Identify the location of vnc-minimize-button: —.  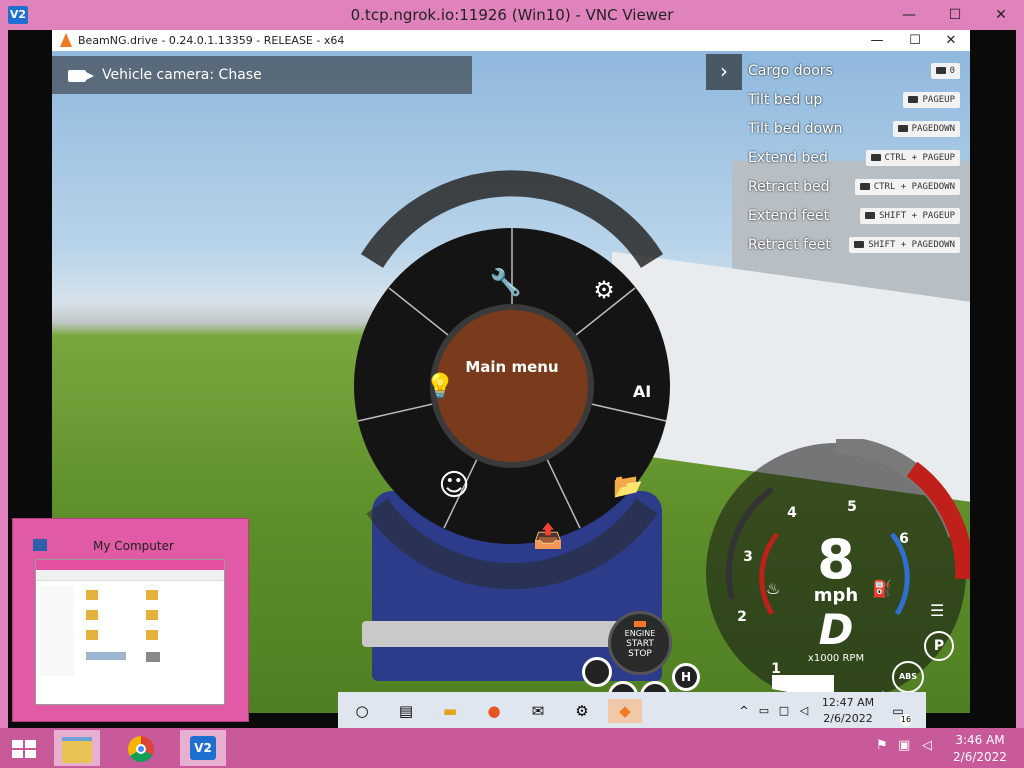
(909, 15).